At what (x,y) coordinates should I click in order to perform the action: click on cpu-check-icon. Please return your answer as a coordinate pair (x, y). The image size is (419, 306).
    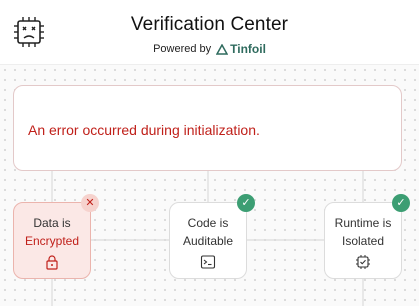
    Looking at the image, I should click on (363, 262).